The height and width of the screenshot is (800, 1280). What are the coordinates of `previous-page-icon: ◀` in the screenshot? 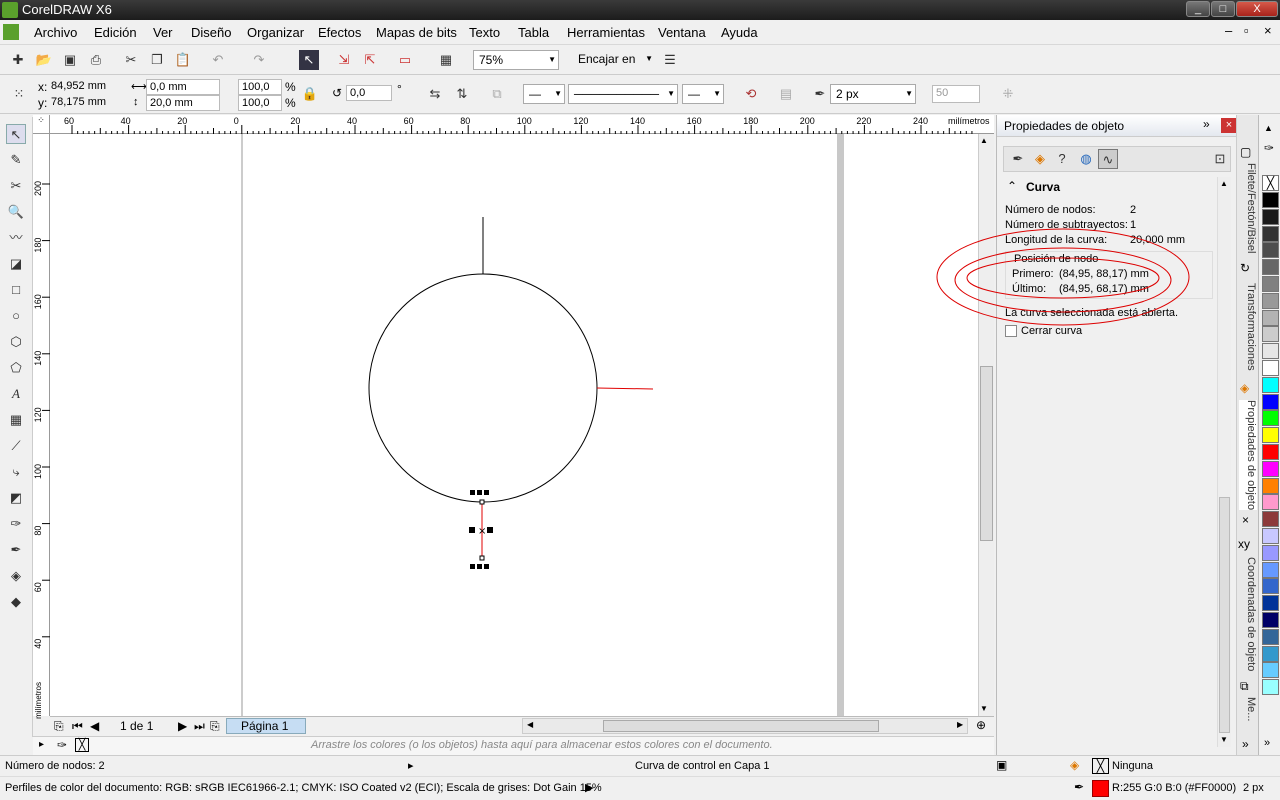 It's located at (94, 726).